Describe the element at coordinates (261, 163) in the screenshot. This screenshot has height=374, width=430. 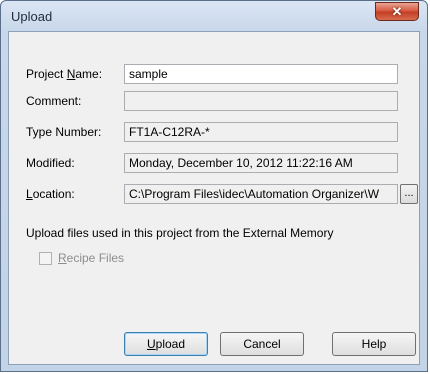
I see `modified-field: Monday, December 10, 2012 11:22:16 AM` at that location.